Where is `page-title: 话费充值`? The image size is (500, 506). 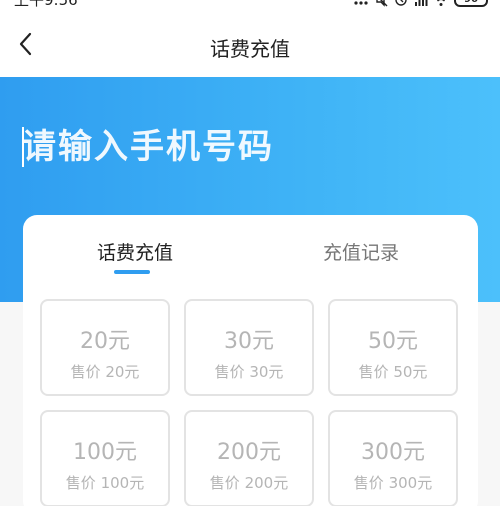 page-title: 话费充值 is located at coordinates (250, 49).